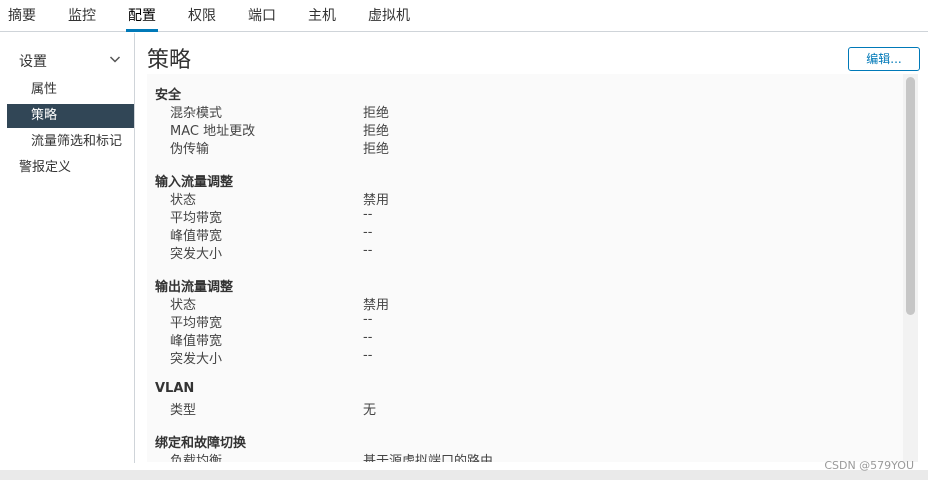 The image size is (928, 480). Describe the element at coordinates (464, 16) in the screenshot. I see `top-tab-bar: 摘要 监控 配置 权限 端口 主机 虚拟机` at that location.